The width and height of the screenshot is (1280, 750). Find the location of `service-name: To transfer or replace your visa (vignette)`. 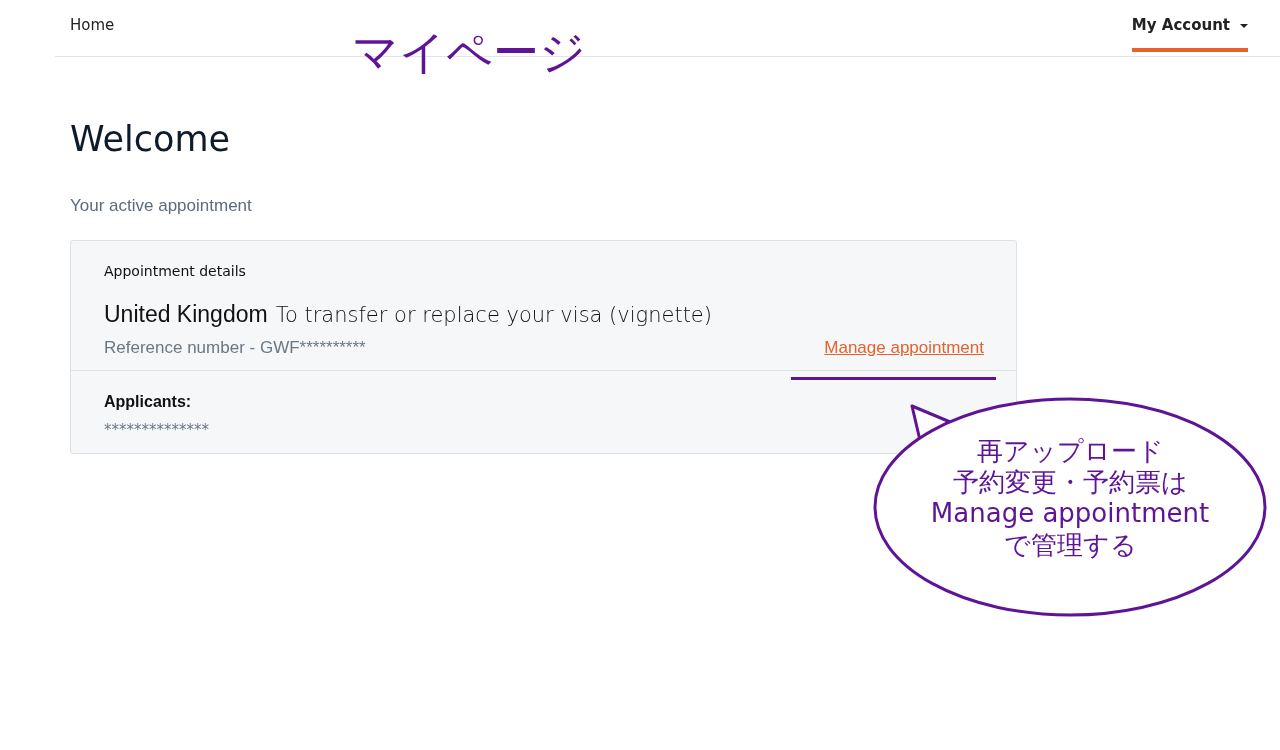

service-name: To transfer or replace your visa (vignette) is located at coordinates (493, 315).